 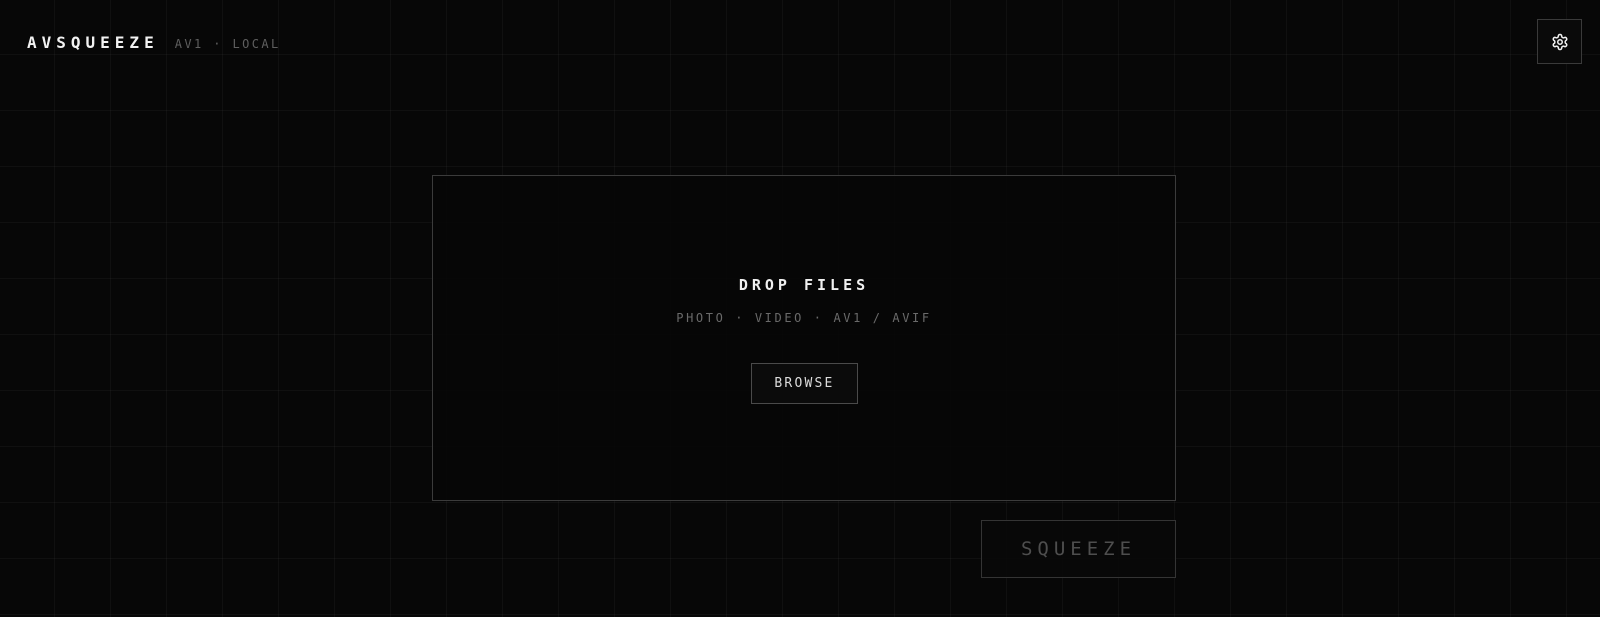 I want to click on settings-button, so click(x=1559, y=41).